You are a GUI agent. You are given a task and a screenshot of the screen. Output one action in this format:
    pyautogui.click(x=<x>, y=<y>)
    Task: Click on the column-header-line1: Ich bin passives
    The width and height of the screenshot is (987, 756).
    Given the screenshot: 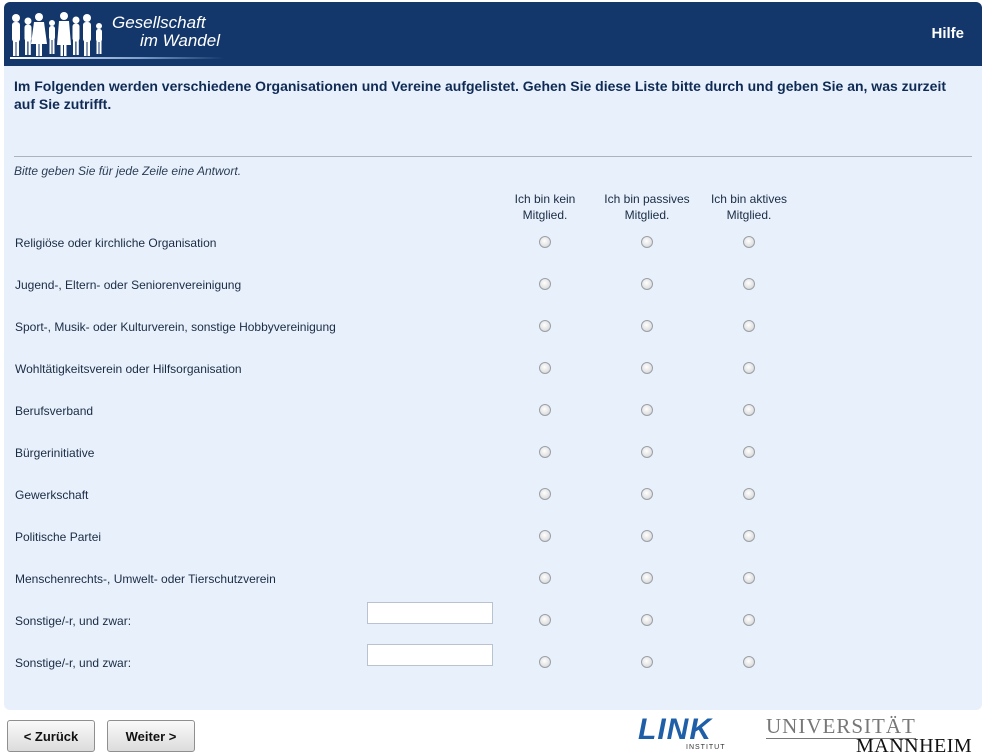 What is the action you would take?
    pyautogui.click(x=647, y=199)
    